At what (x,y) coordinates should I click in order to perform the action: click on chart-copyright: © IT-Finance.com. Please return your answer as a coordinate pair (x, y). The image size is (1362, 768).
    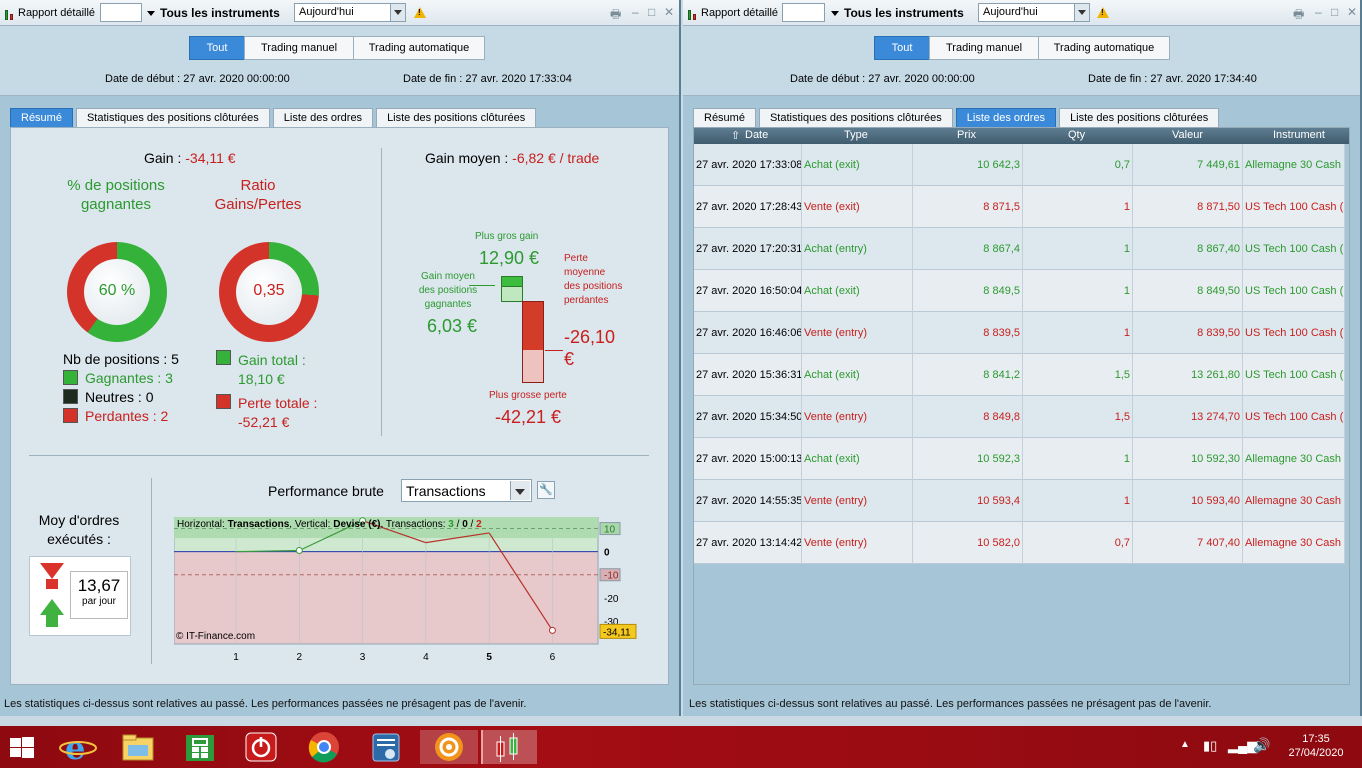
    Looking at the image, I should click on (216, 636).